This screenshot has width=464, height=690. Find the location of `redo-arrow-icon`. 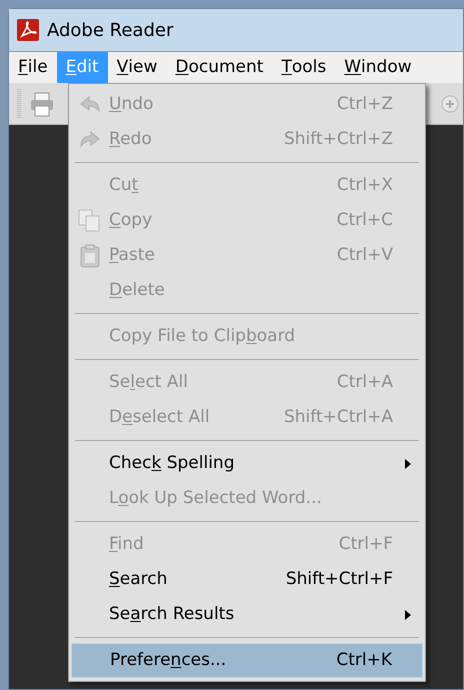

redo-arrow-icon is located at coordinates (90, 140).